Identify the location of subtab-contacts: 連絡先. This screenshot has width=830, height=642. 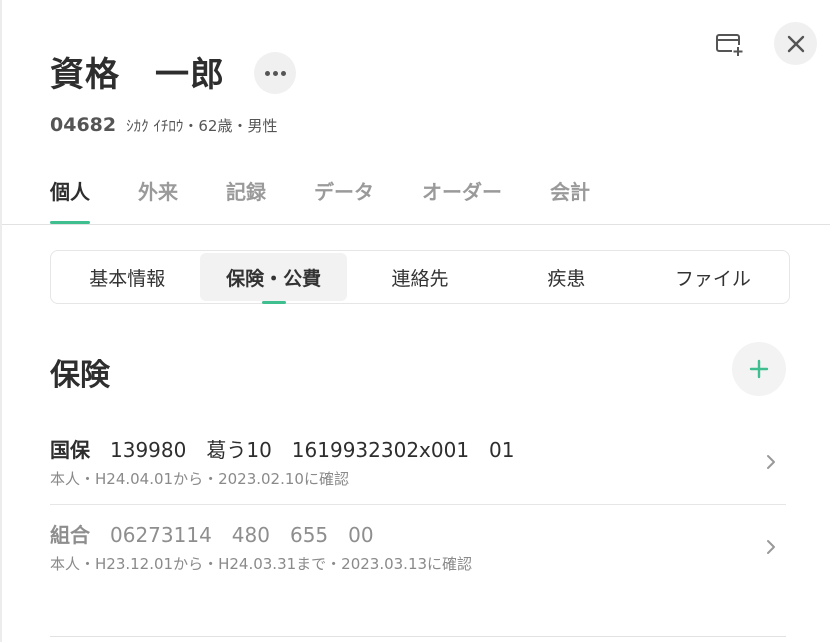
(420, 277).